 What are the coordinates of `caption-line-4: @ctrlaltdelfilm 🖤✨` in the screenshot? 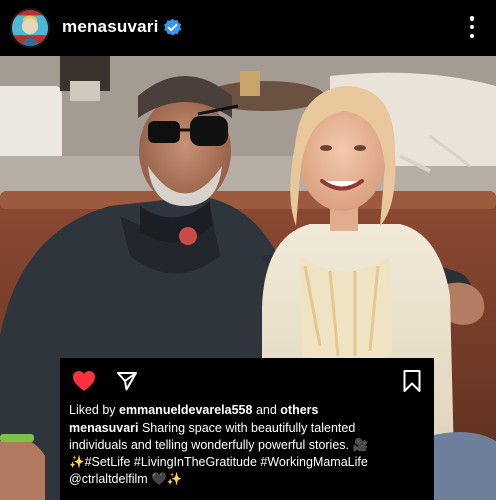 It's located at (125, 479).